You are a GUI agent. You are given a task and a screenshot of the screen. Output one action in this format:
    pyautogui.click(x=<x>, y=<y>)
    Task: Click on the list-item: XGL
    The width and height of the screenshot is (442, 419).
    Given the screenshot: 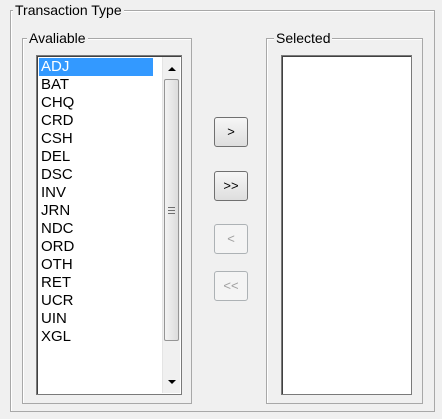 What is the action you would take?
    pyautogui.click(x=96, y=337)
    